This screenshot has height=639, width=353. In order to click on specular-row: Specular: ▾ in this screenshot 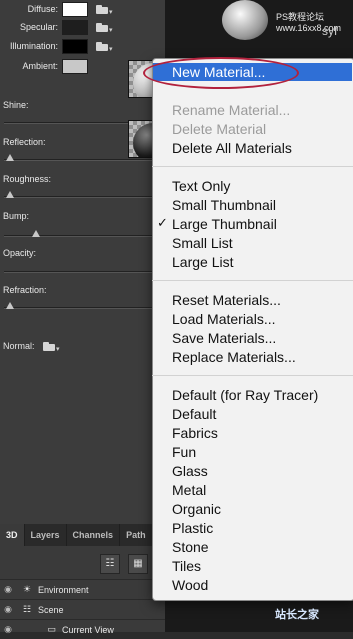, I will do `click(56, 27)`.